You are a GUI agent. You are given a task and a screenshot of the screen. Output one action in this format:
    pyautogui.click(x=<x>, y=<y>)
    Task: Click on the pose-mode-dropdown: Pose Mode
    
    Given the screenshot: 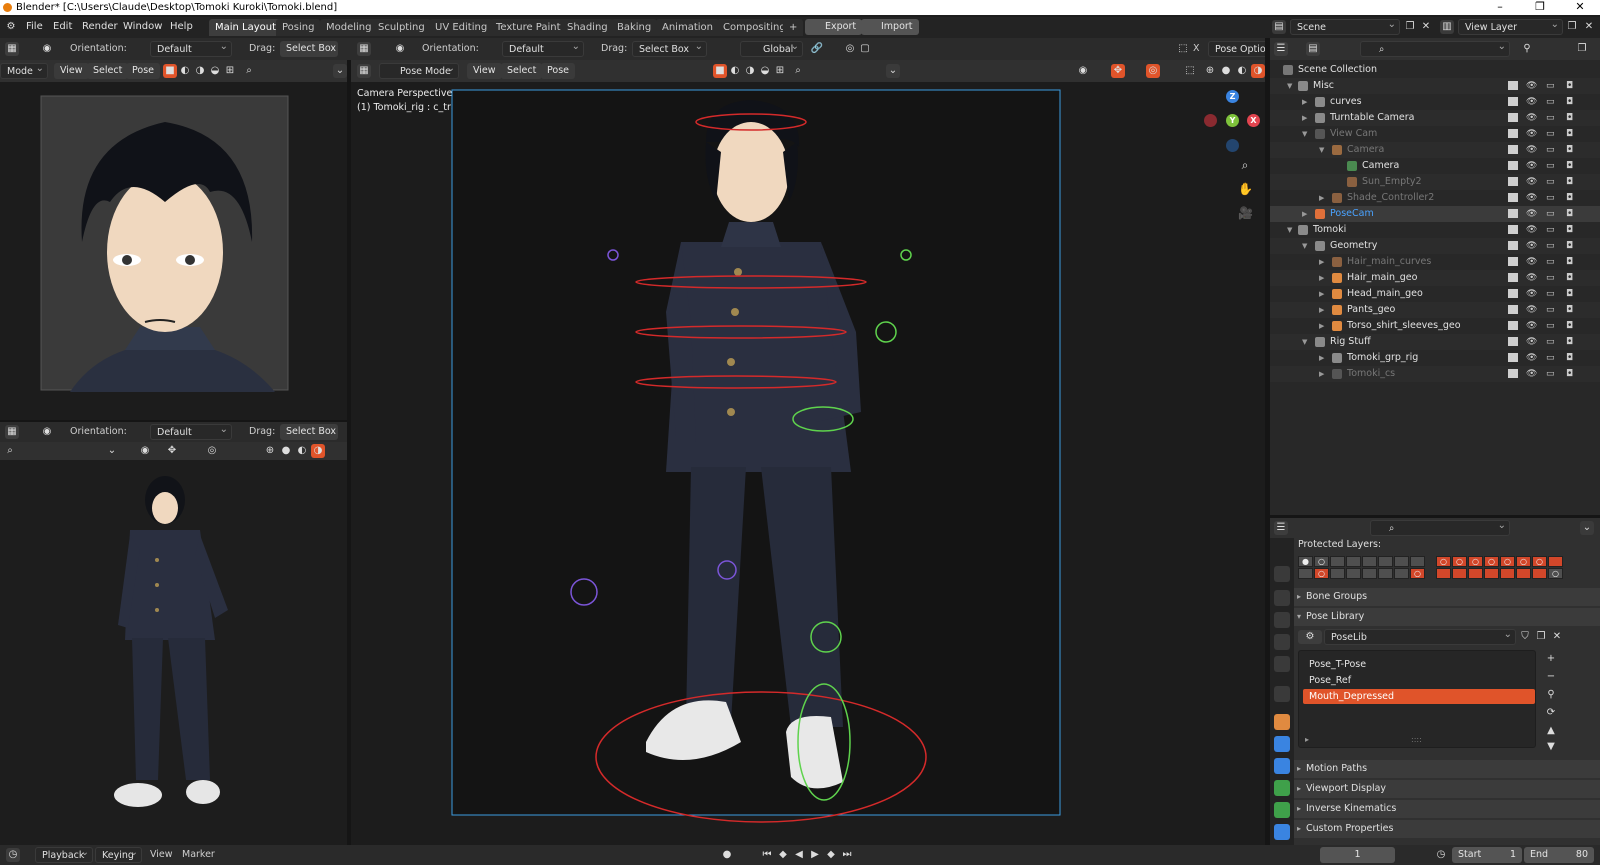 What is the action you would take?
    pyautogui.click(x=419, y=71)
    